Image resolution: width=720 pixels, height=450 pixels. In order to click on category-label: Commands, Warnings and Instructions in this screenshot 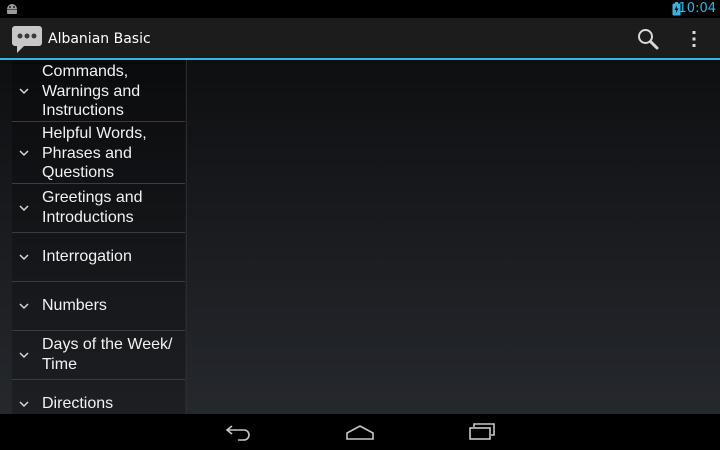, I will do `click(91, 91)`.